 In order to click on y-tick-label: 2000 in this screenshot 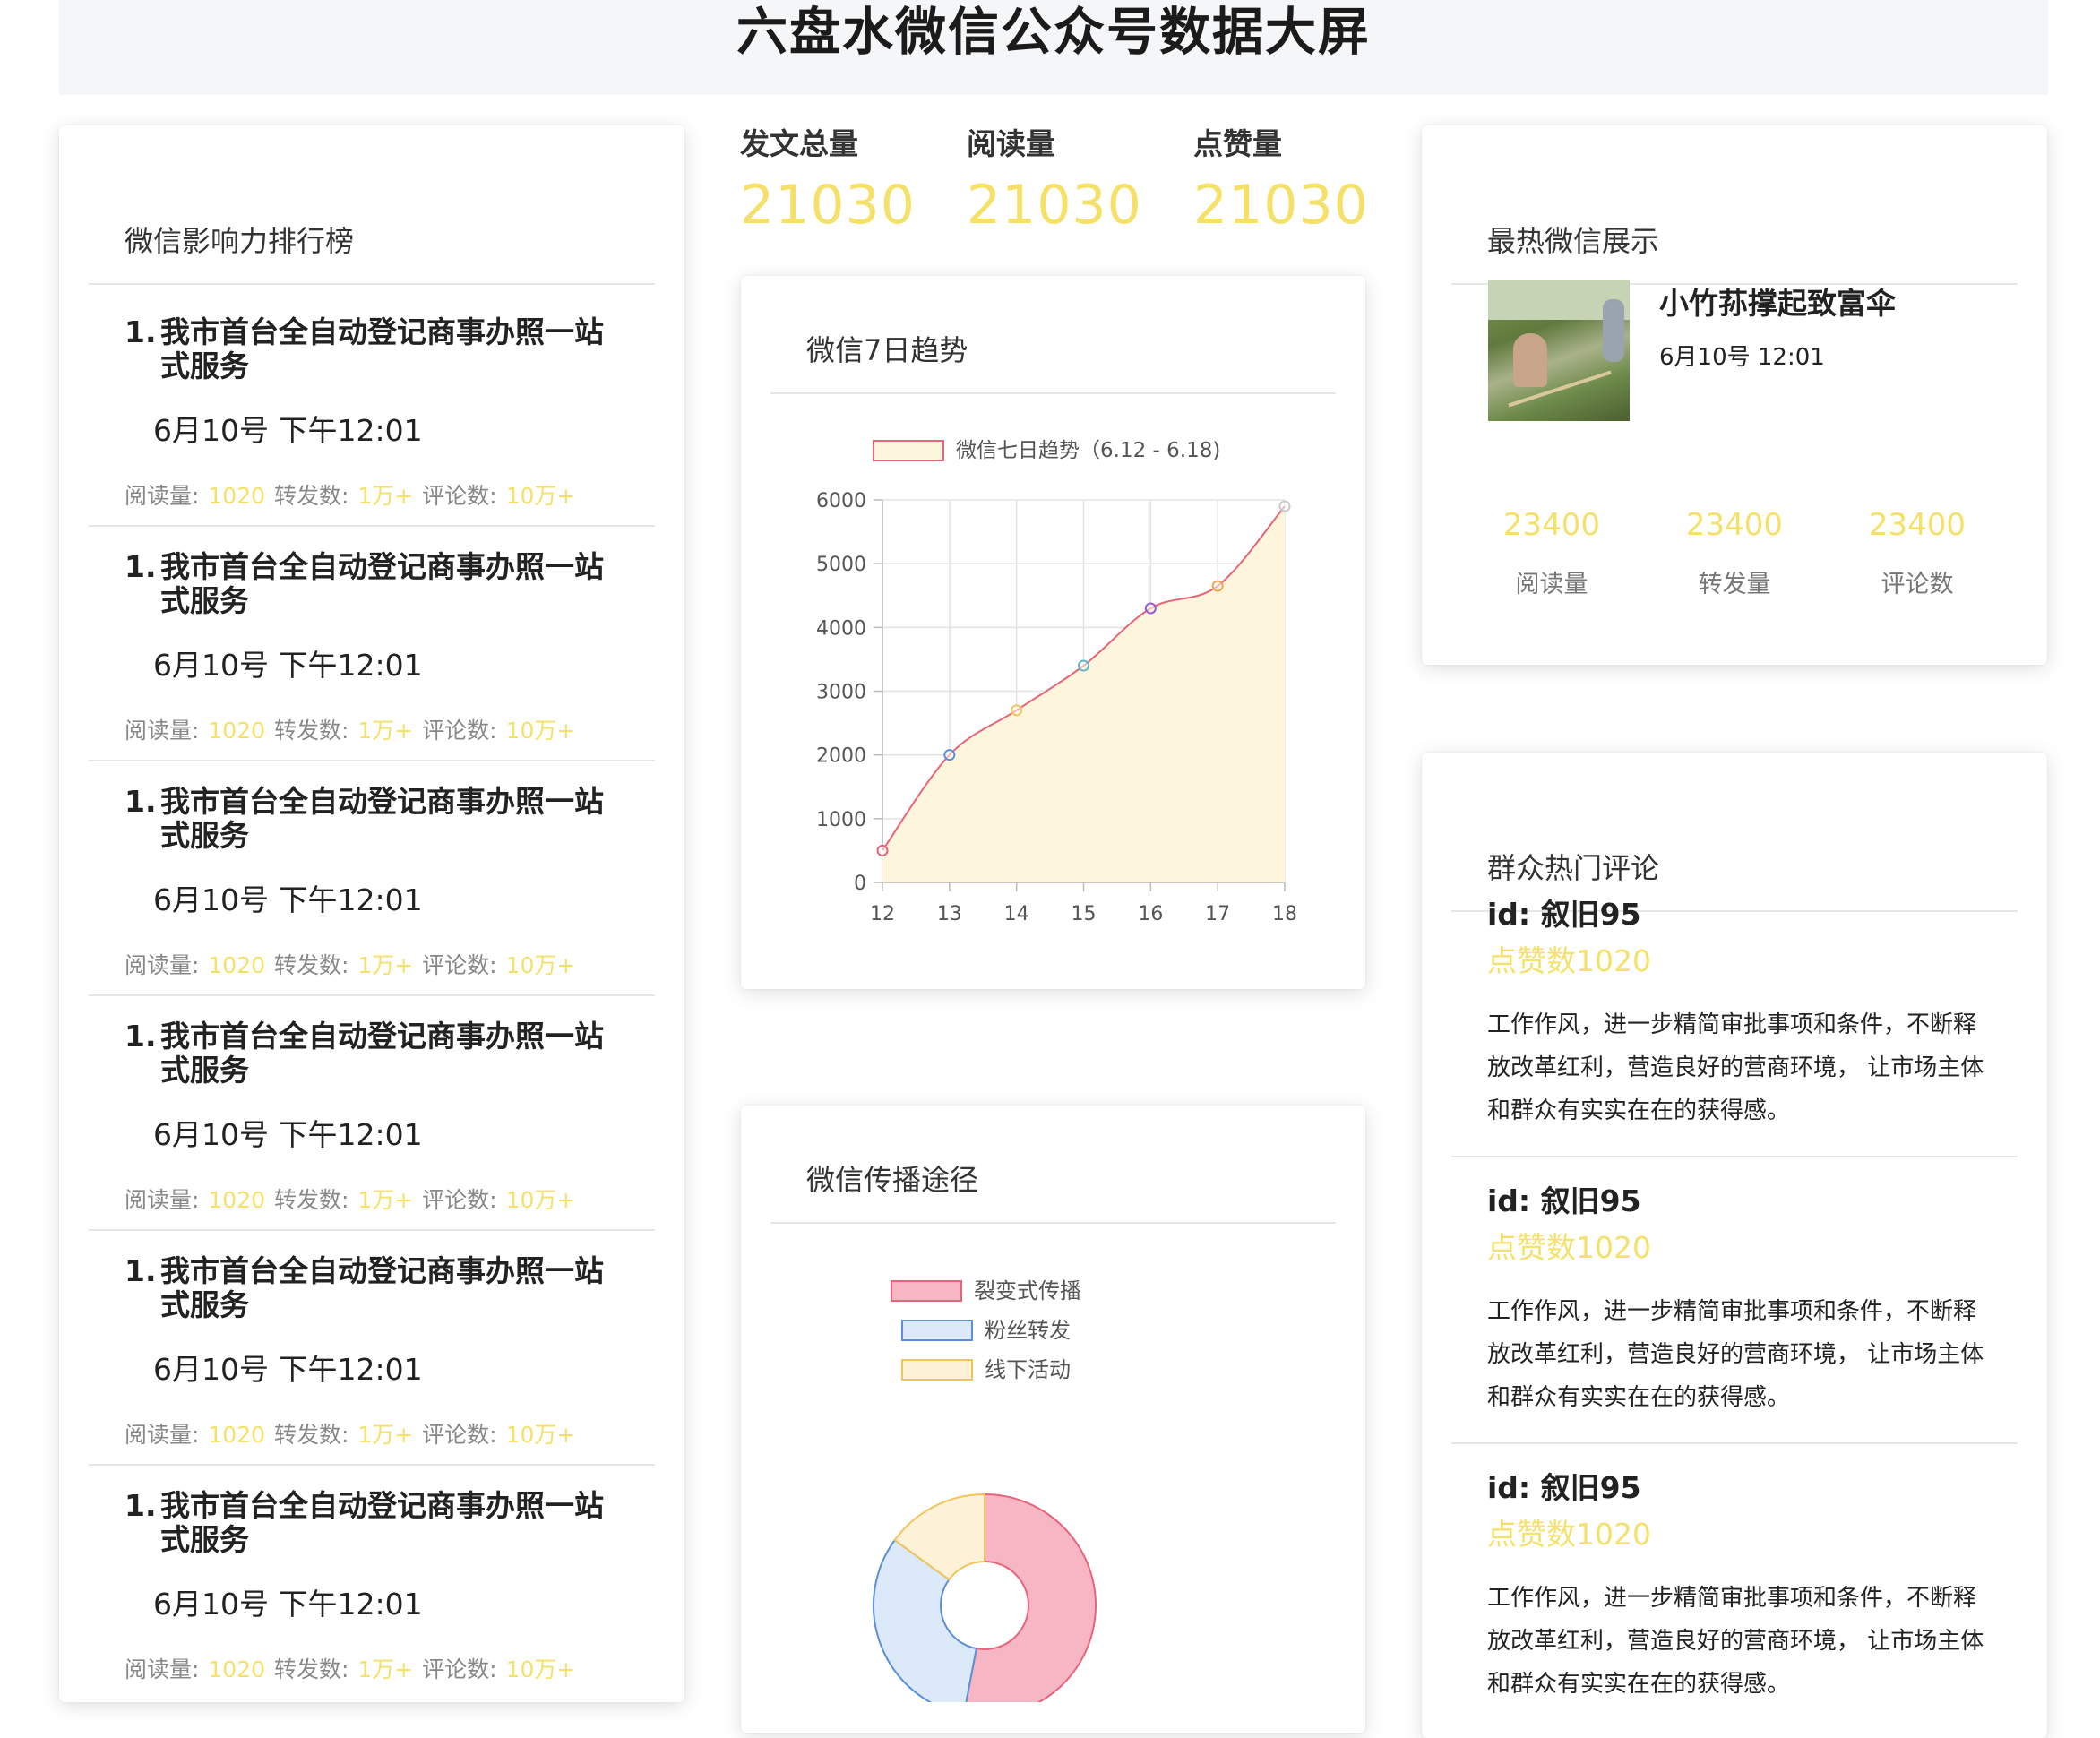, I will do `click(841, 757)`.